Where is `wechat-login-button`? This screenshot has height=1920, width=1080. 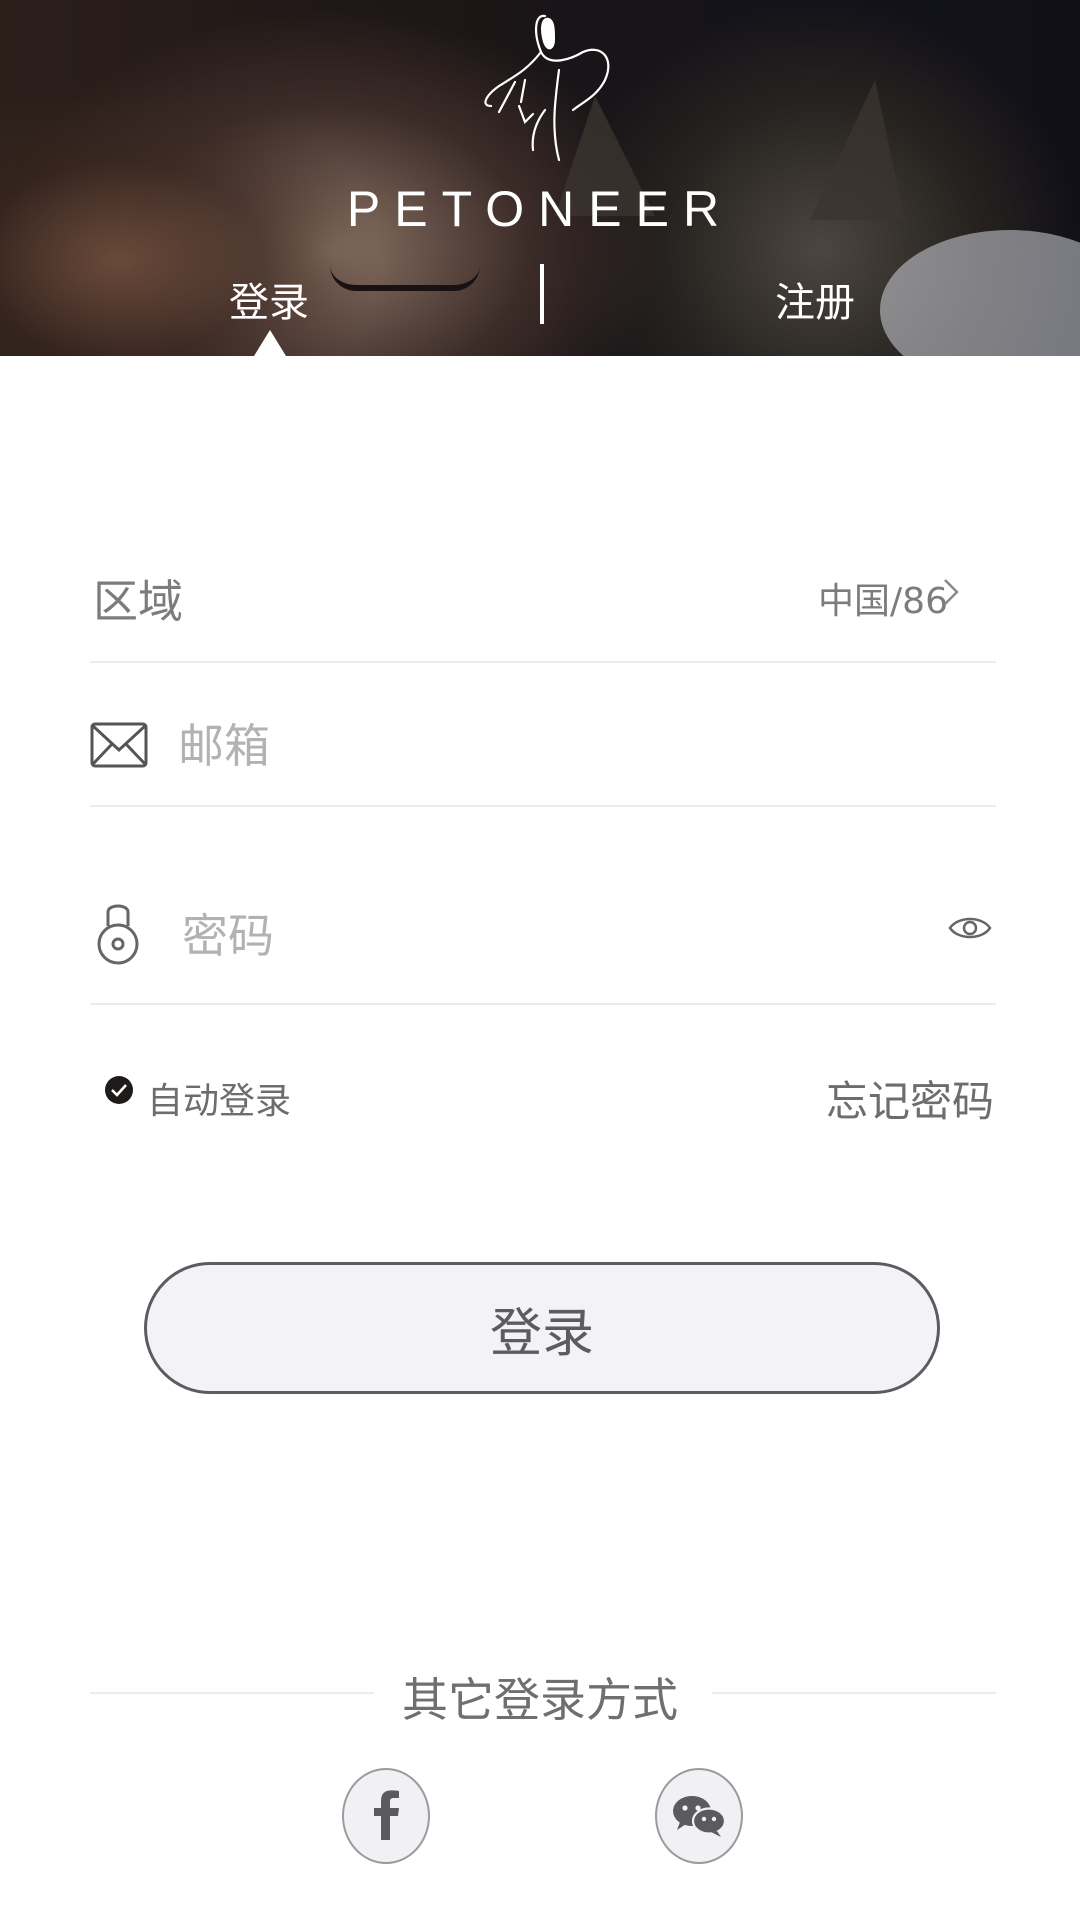 wechat-login-button is located at coordinates (699, 1816).